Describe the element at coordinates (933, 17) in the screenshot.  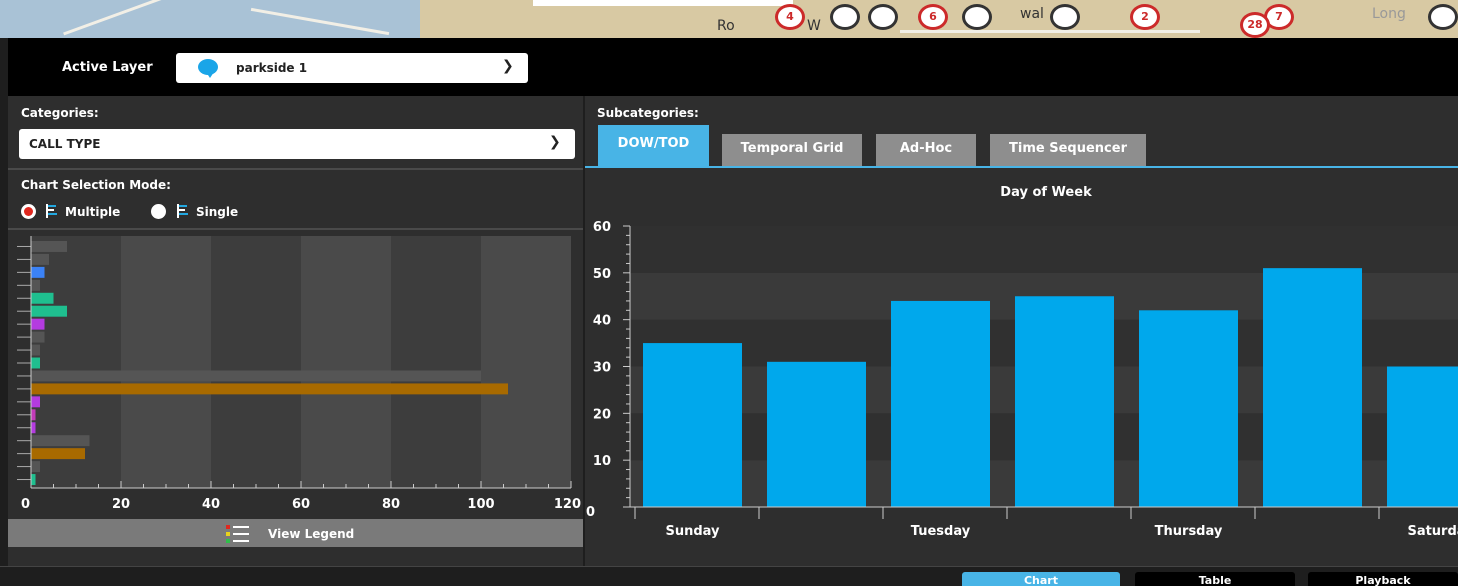
I see `map-pin: 6` at that location.